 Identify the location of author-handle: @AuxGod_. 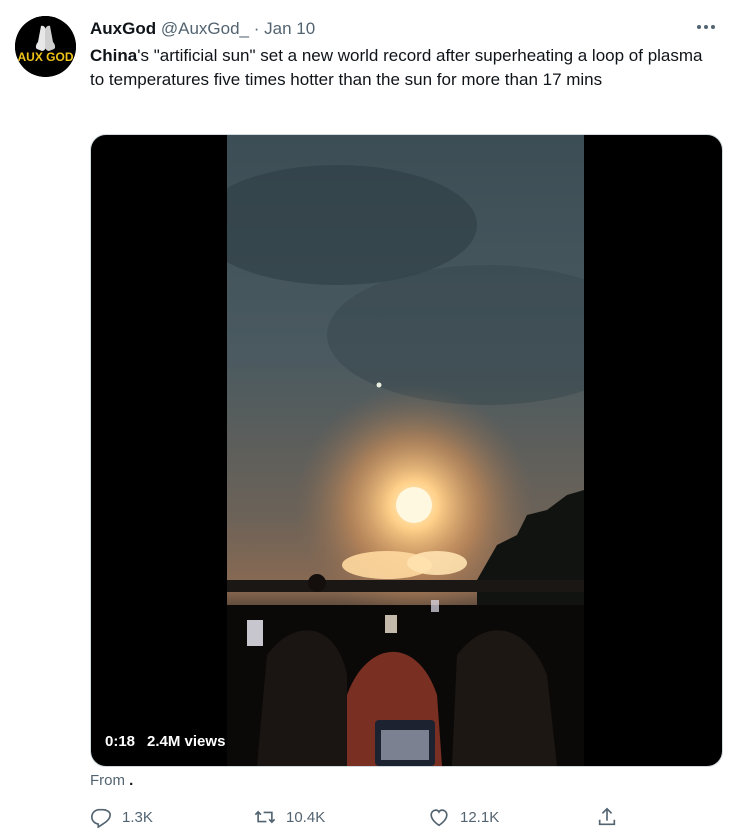
(205, 28).